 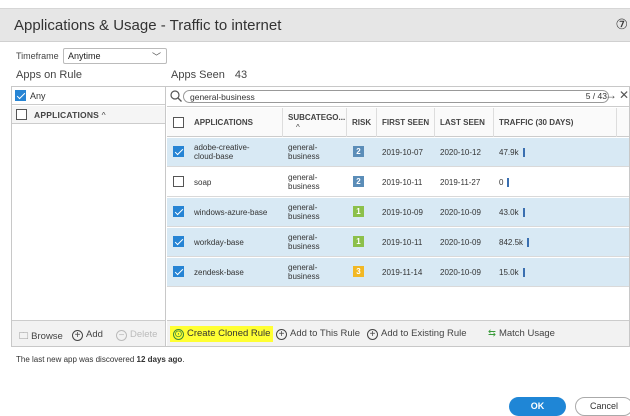 What do you see at coordinates (241, 75) in the screenshot?
I see `apps-seen-count: 43` at bounding box center [241, 75].